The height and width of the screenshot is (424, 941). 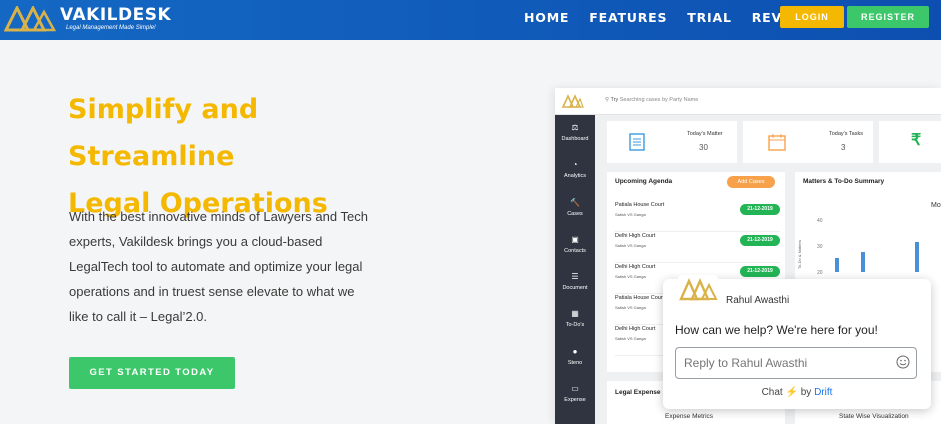 What do you see at coordinates (703, 147) in the screenshot?
I see `stat-value: 30` at bounding box center [703, 147].